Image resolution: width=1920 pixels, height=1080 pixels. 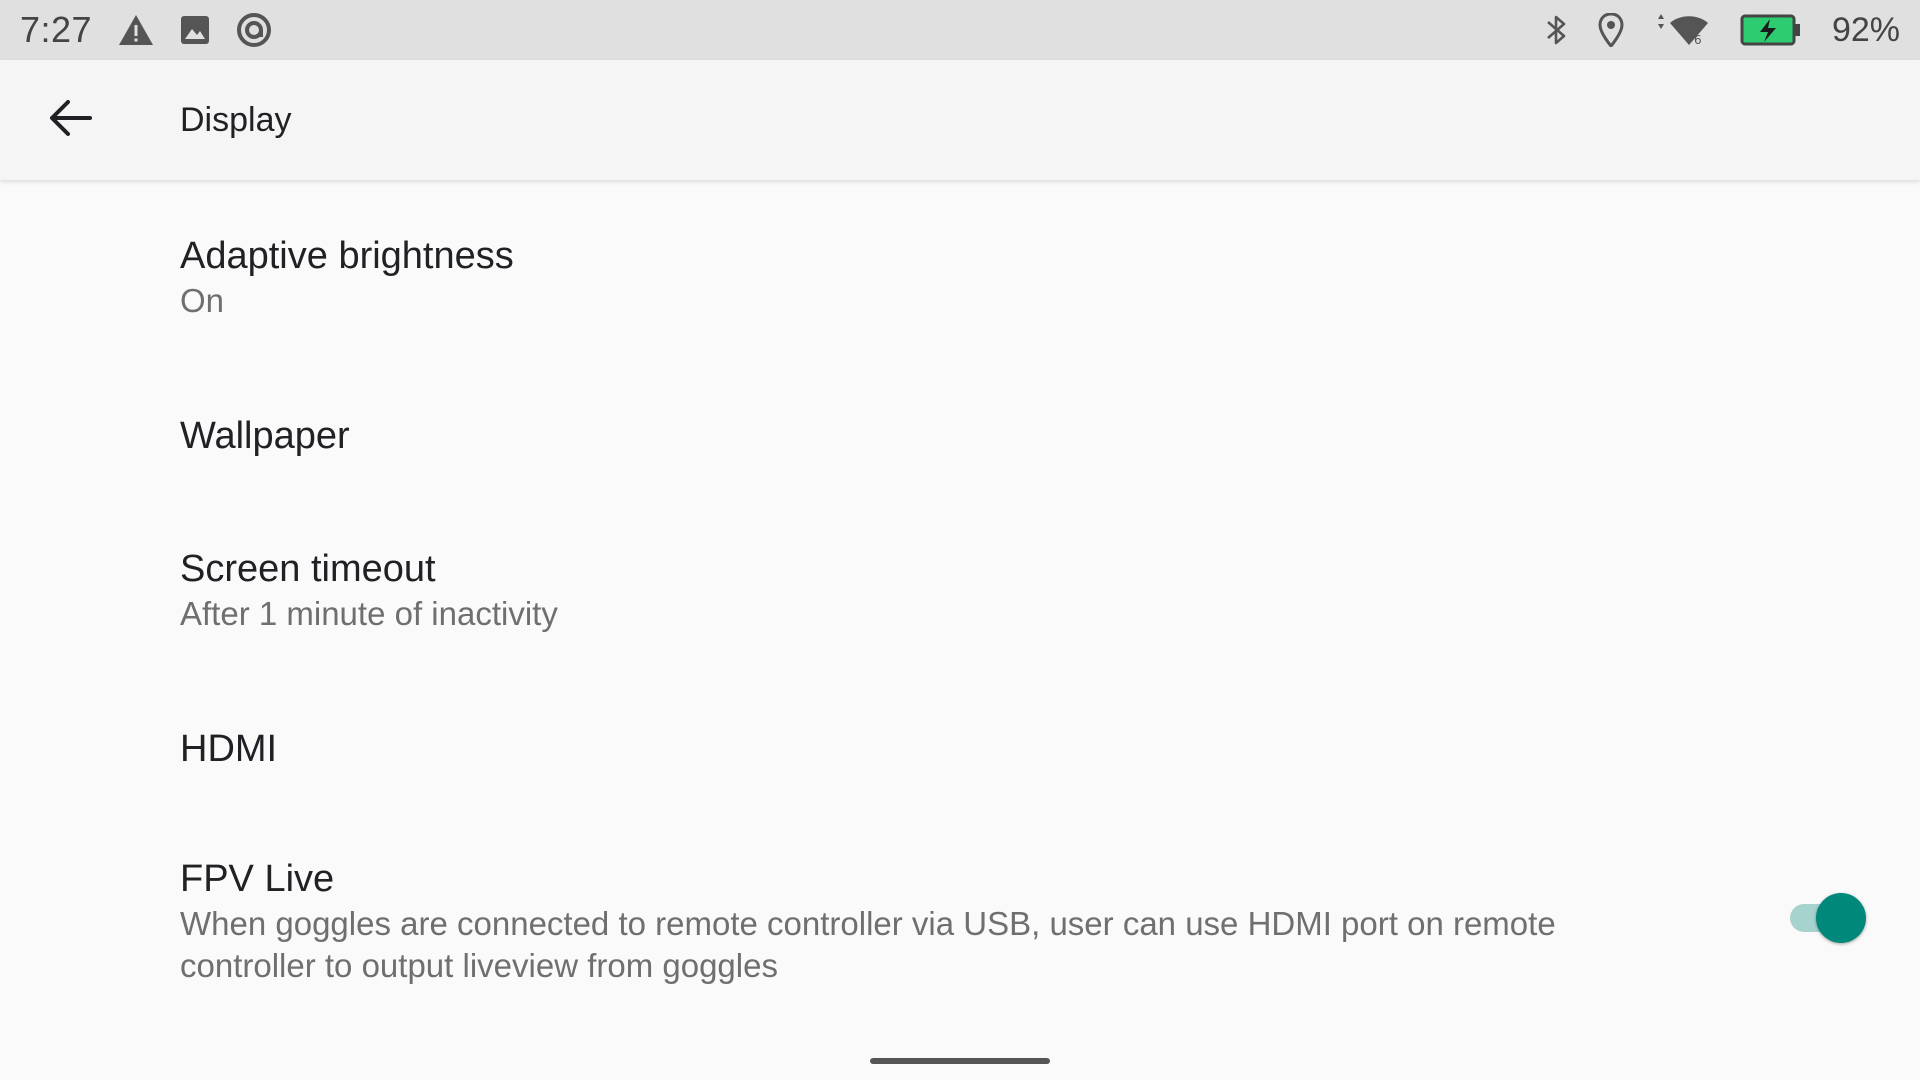 I want to click on arrow-back-icon, so click(x=70, y=120).